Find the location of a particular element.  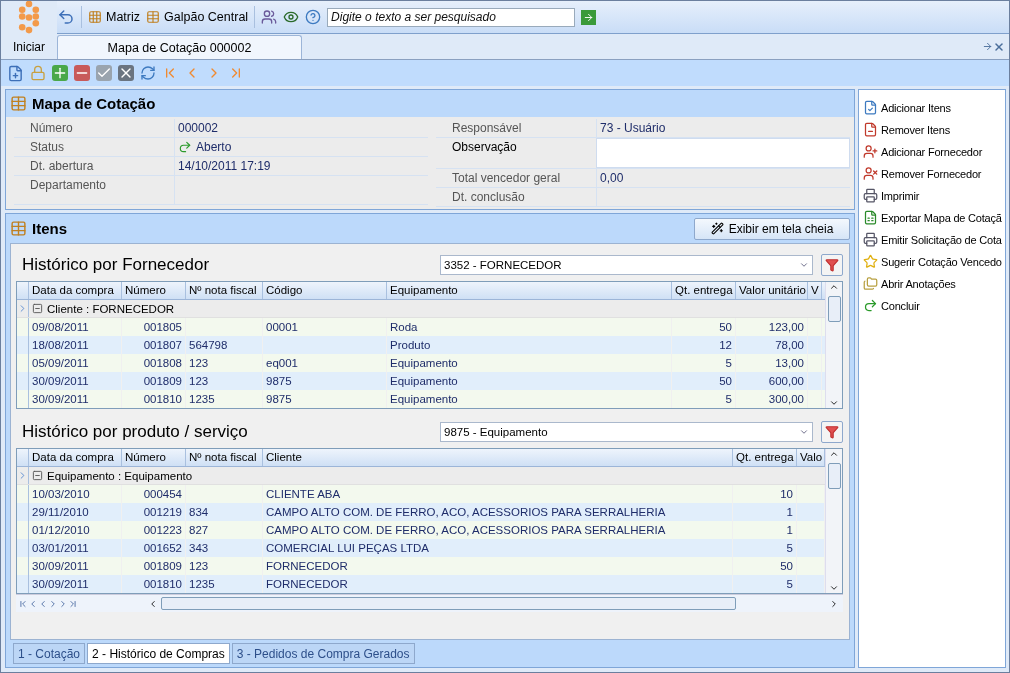

group-label: Equipamento is located at coordinates (120, 475).